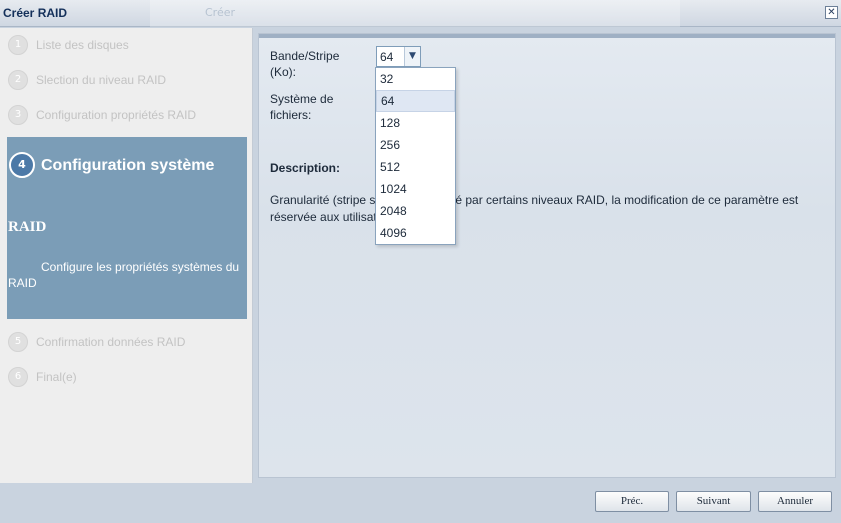 Image resolution: width=841 pixels, height=523 pixels. I want to click on step-number-badge: 2, so click(18, 80).